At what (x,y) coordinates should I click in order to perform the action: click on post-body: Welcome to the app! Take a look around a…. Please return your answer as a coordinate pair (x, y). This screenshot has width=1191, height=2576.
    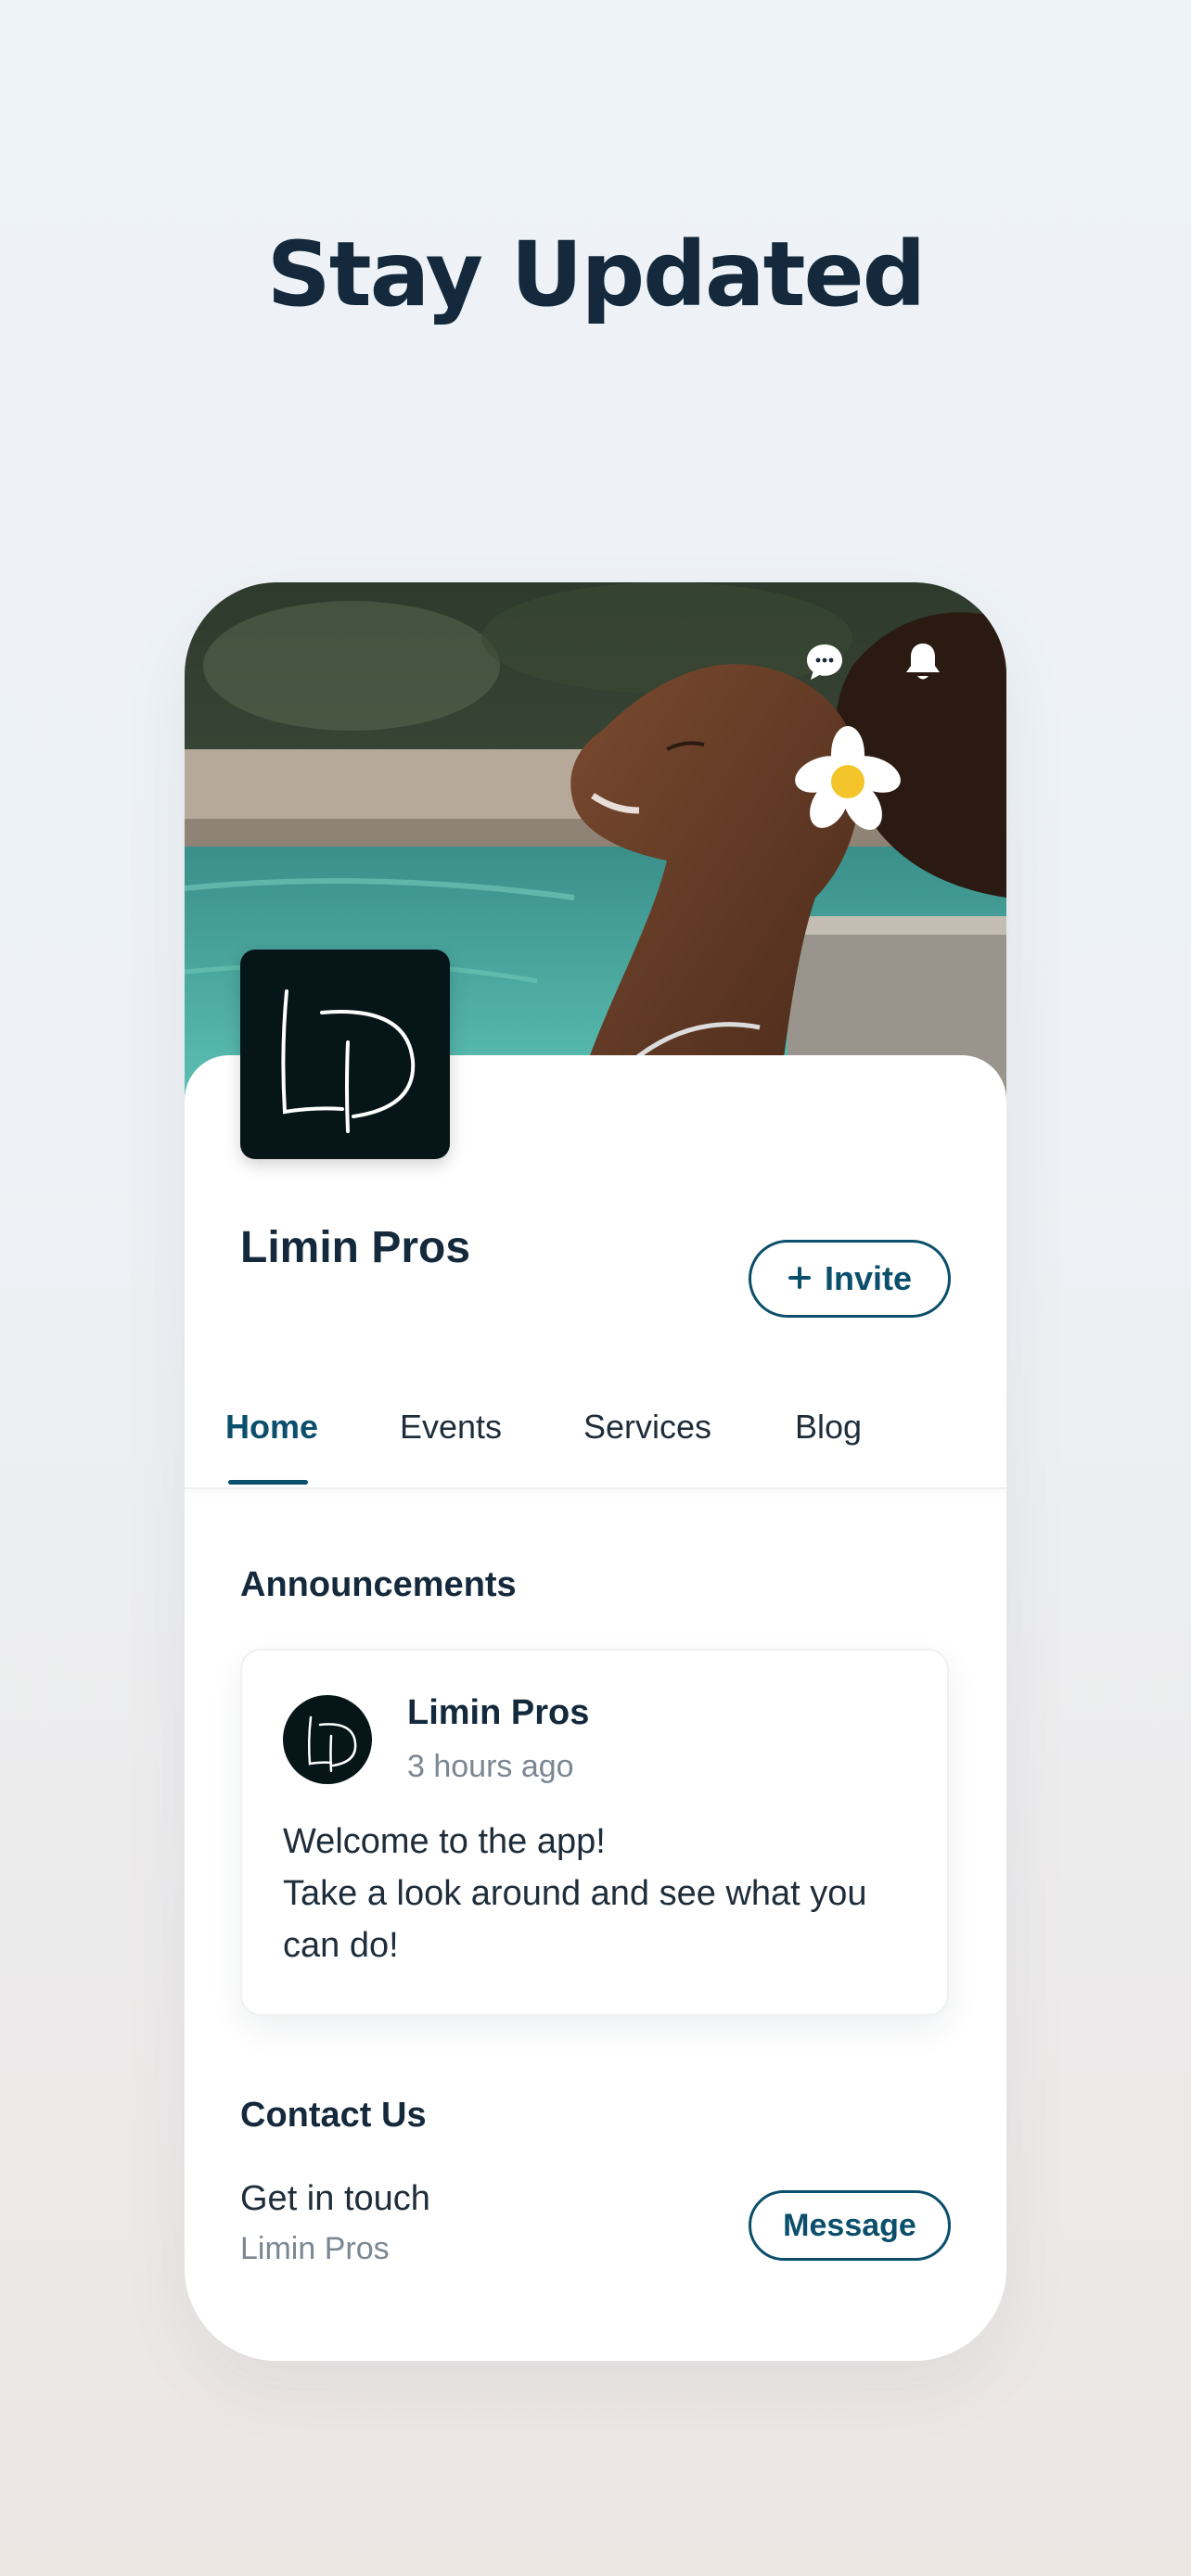
    Looking at the image, I should click on (603, 1893).